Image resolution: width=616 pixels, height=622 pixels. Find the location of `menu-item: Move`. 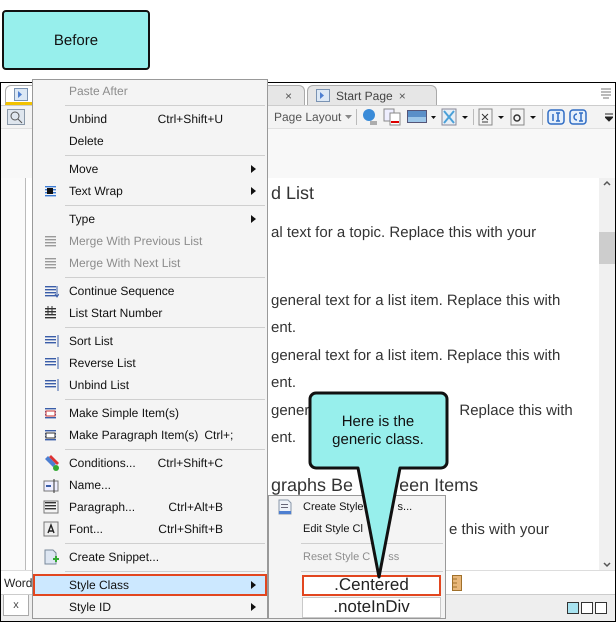

menu-item: Move is located at coordinates (150, 169).